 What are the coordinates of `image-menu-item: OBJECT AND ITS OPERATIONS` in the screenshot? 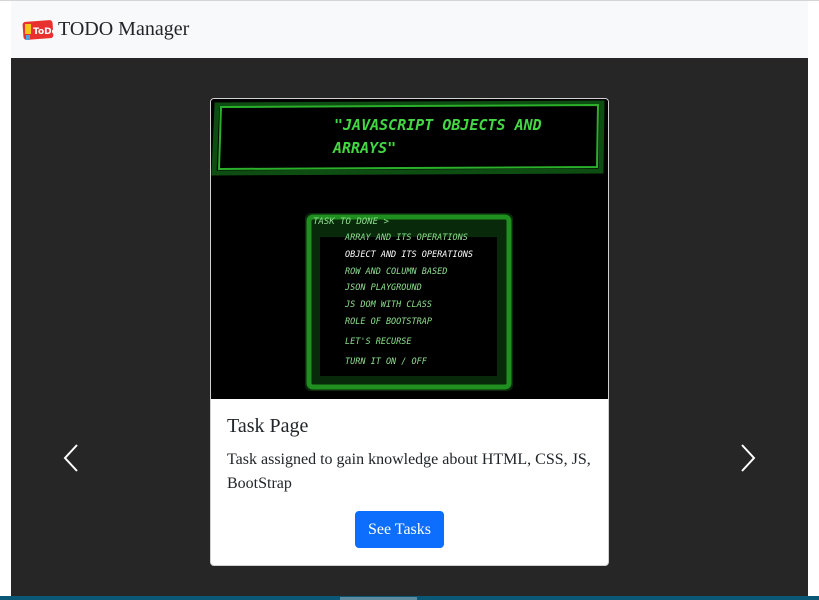 It's located at (409, 255).